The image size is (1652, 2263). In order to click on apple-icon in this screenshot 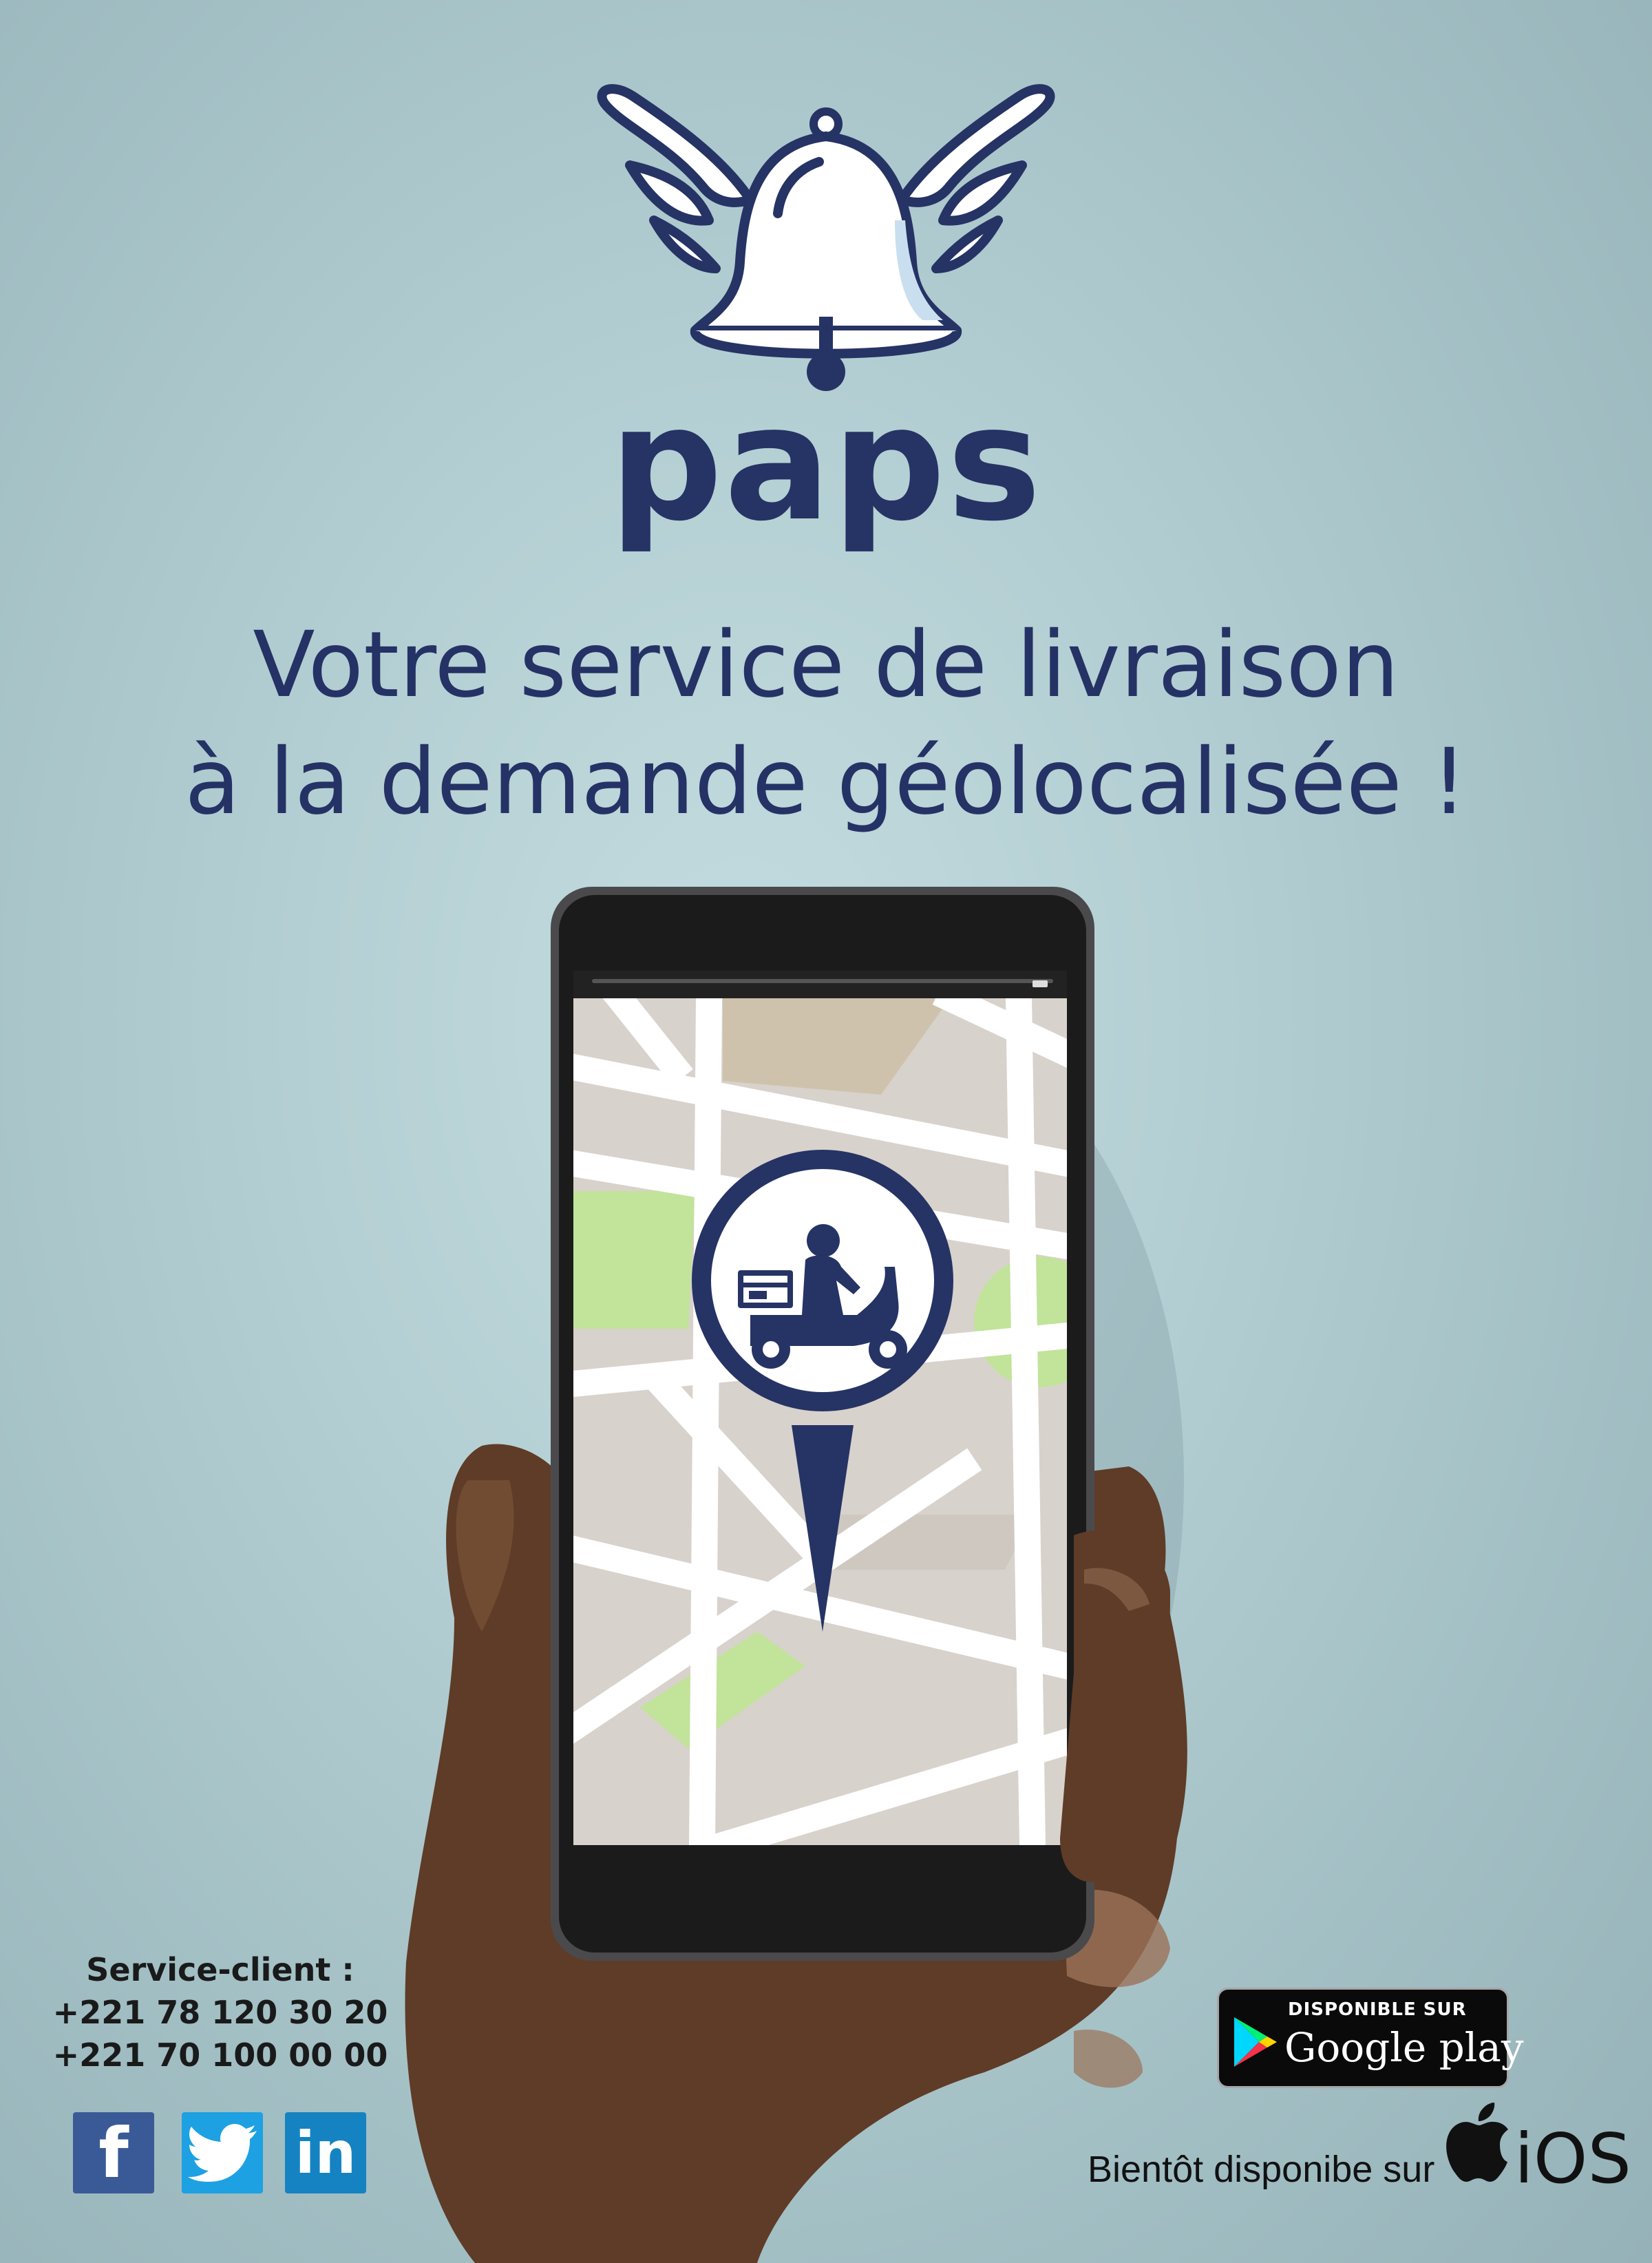, I will do `click(1477, 2142)`.